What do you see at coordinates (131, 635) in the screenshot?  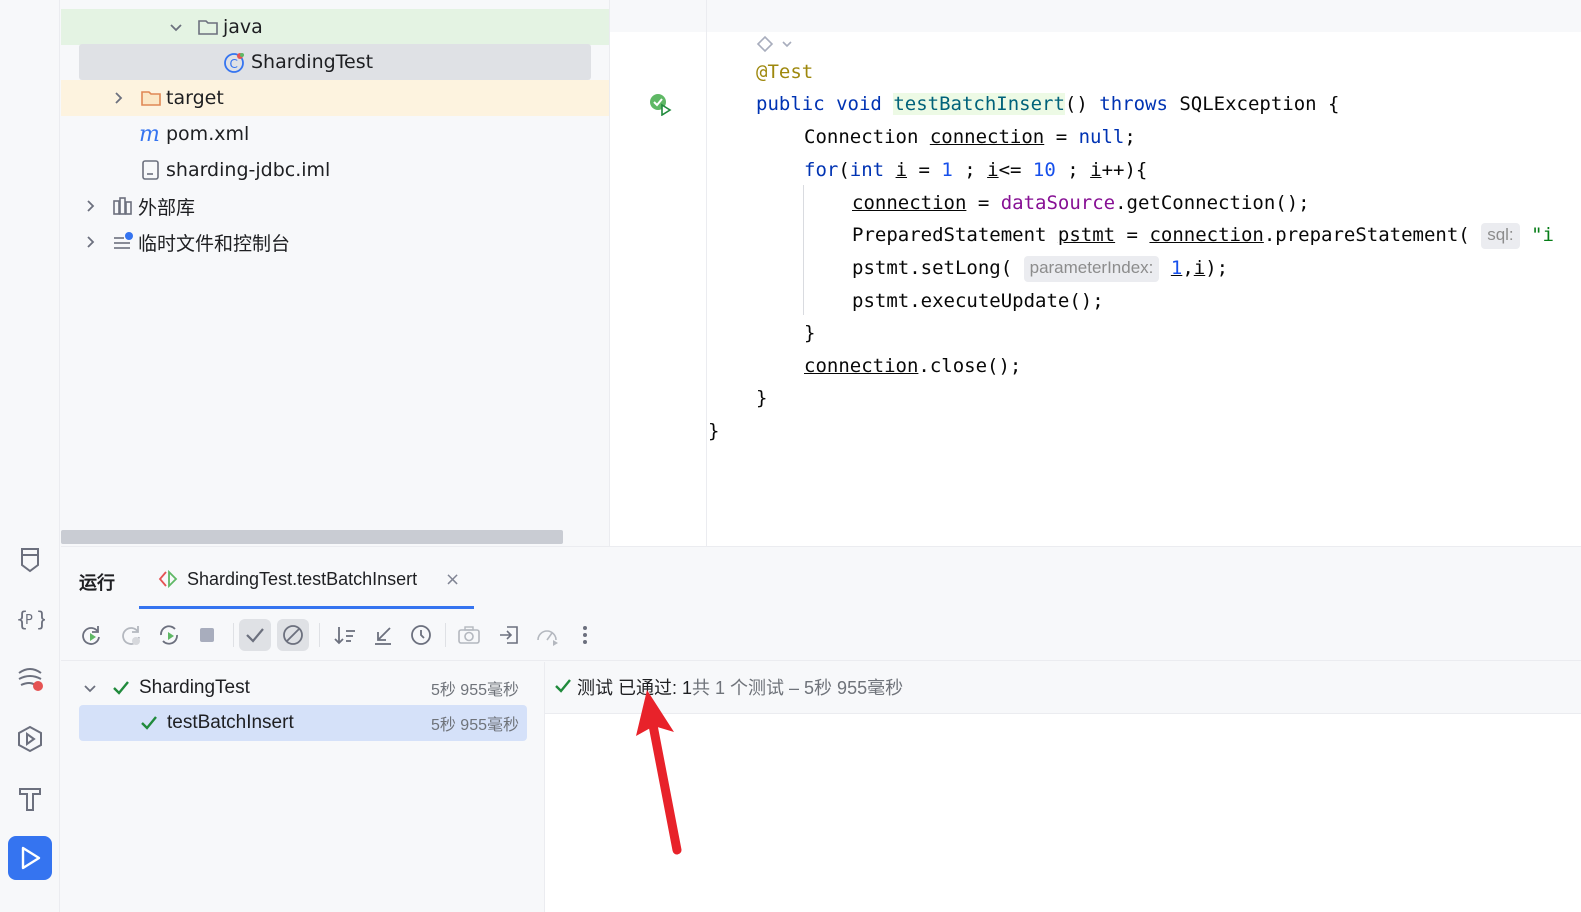 I see `rerun-failed-icon` at bounding box center [131, 635].